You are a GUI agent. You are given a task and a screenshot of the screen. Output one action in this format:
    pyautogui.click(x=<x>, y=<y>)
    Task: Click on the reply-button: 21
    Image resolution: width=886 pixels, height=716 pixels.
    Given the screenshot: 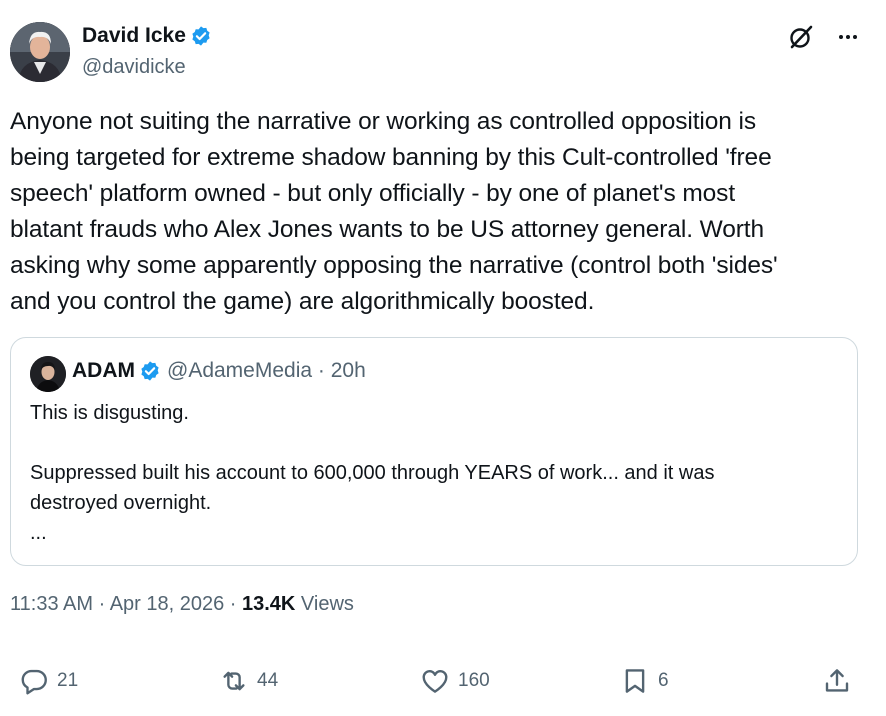 What is the action you would take?
    pyautogui.click(x=48, y=681)
    